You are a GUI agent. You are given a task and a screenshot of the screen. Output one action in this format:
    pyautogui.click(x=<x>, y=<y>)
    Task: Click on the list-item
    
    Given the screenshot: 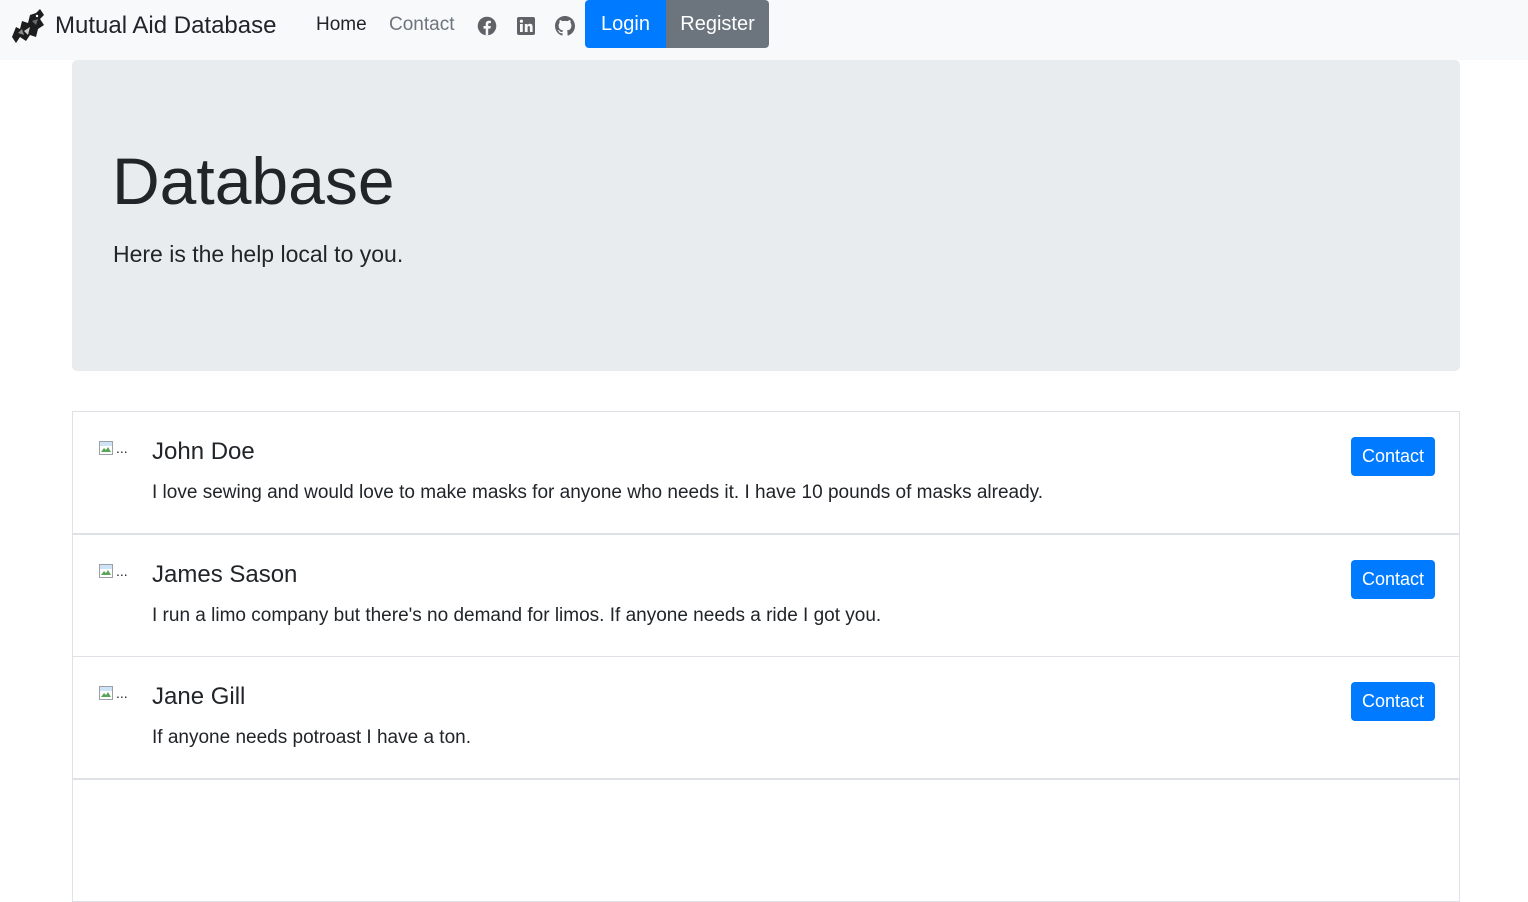 What is the action you would take?
    pyautogui.click(x=766, y=840)
    